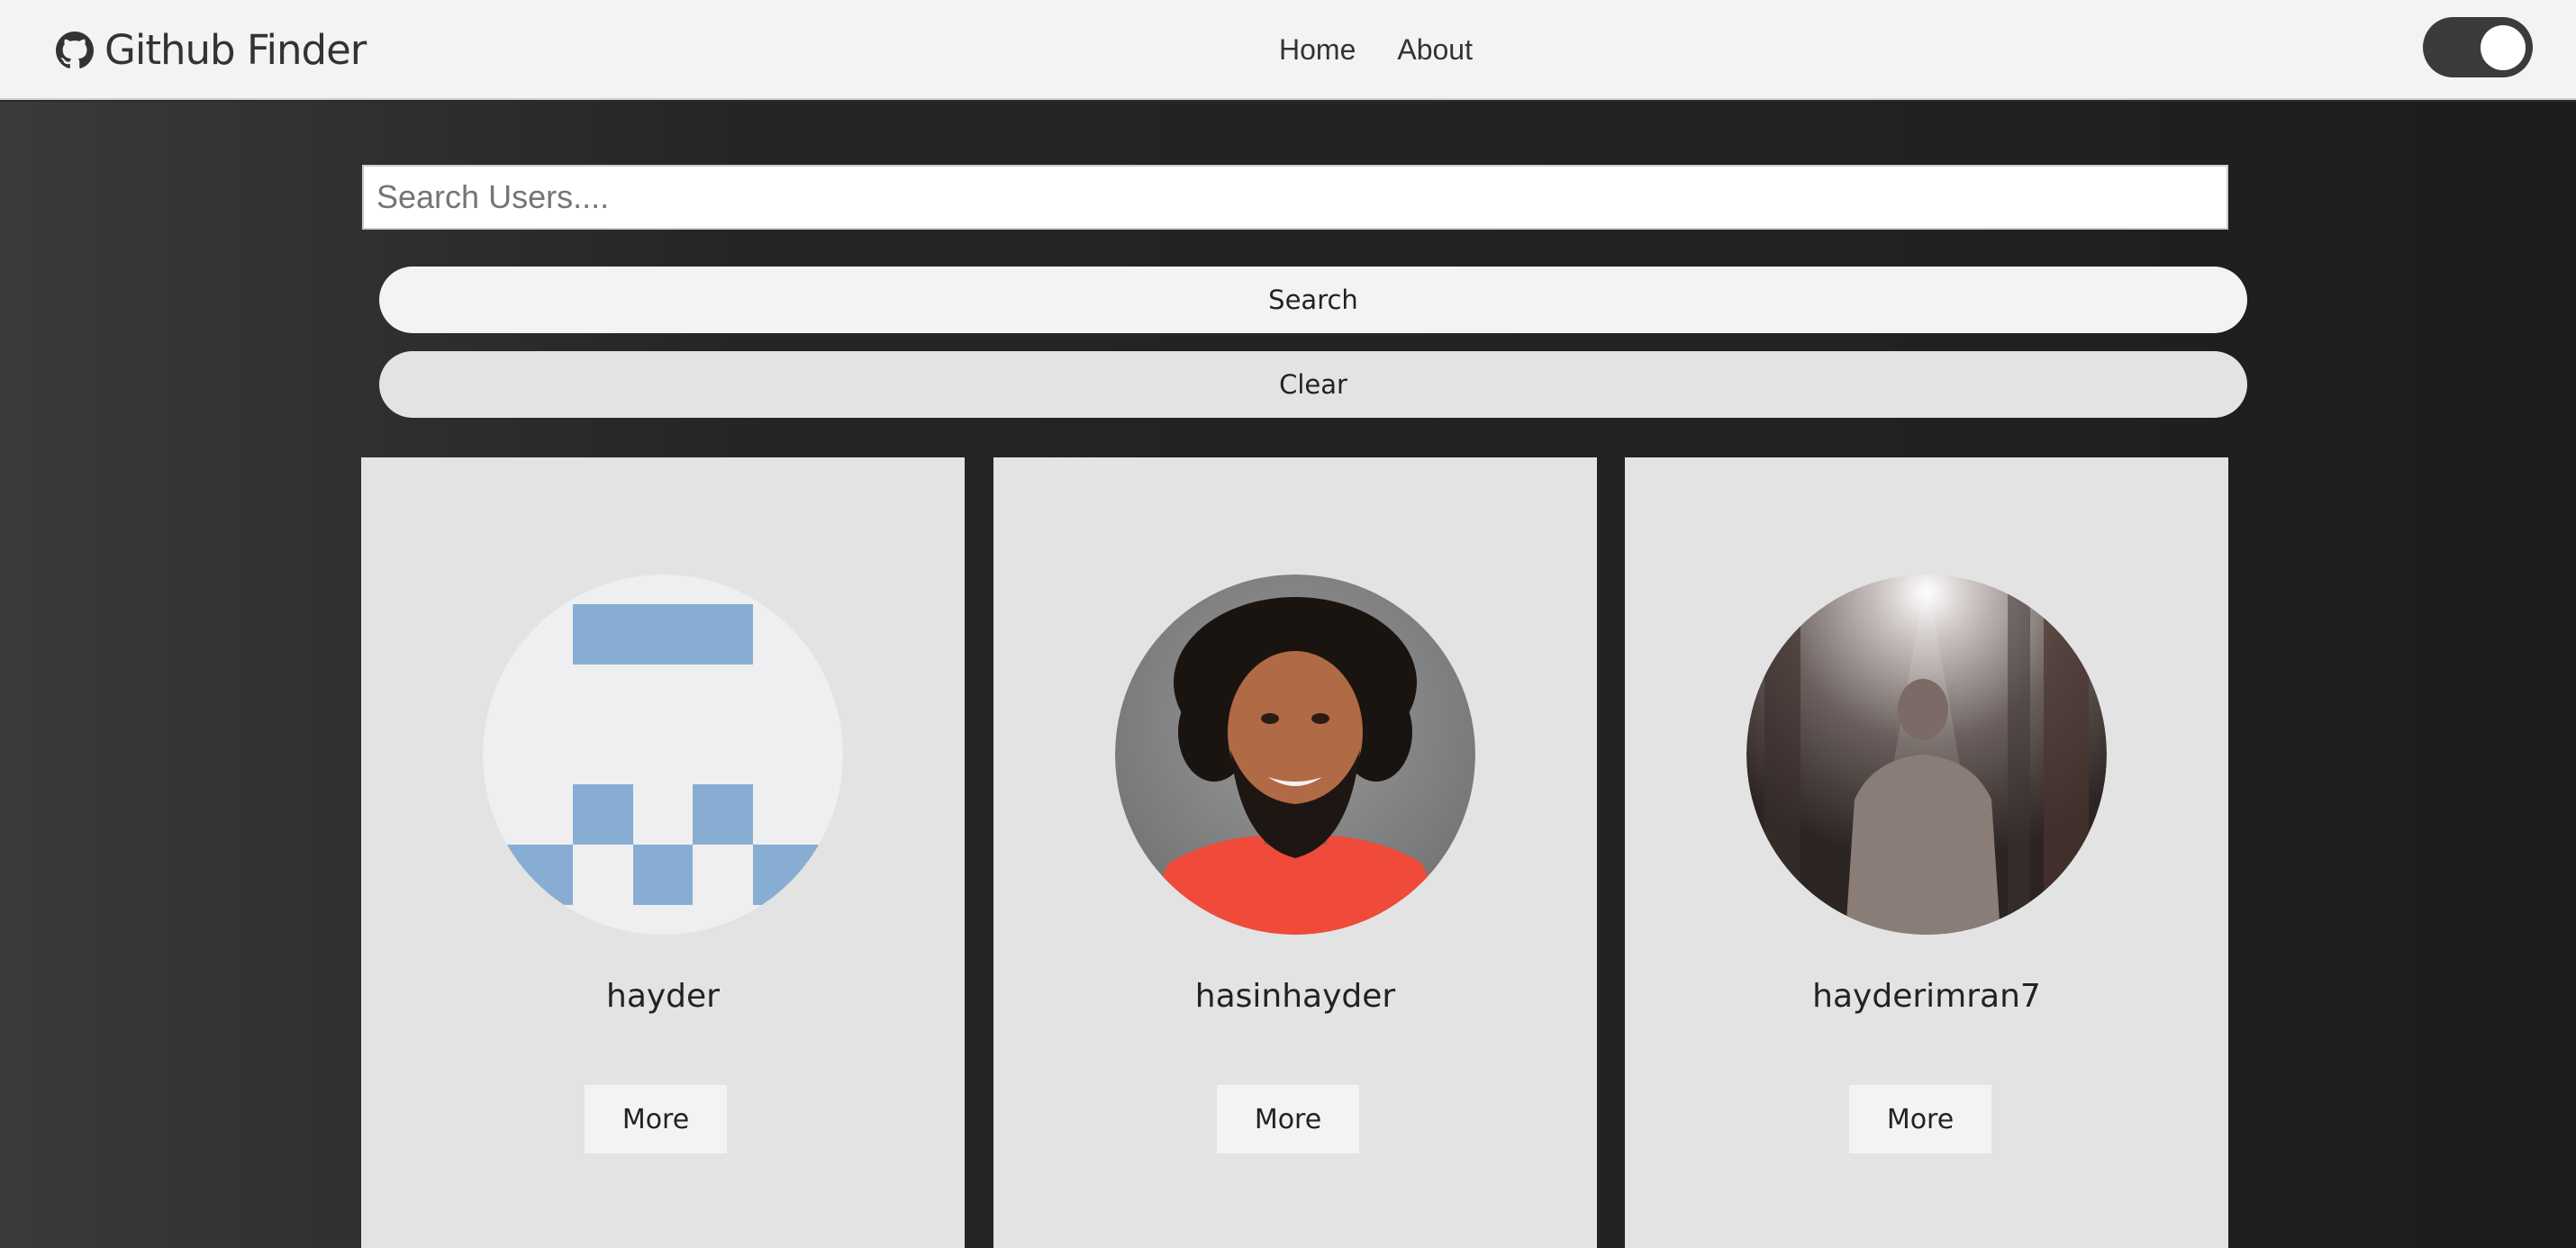  I want to click on toggle-knob, so click(2503, 47).